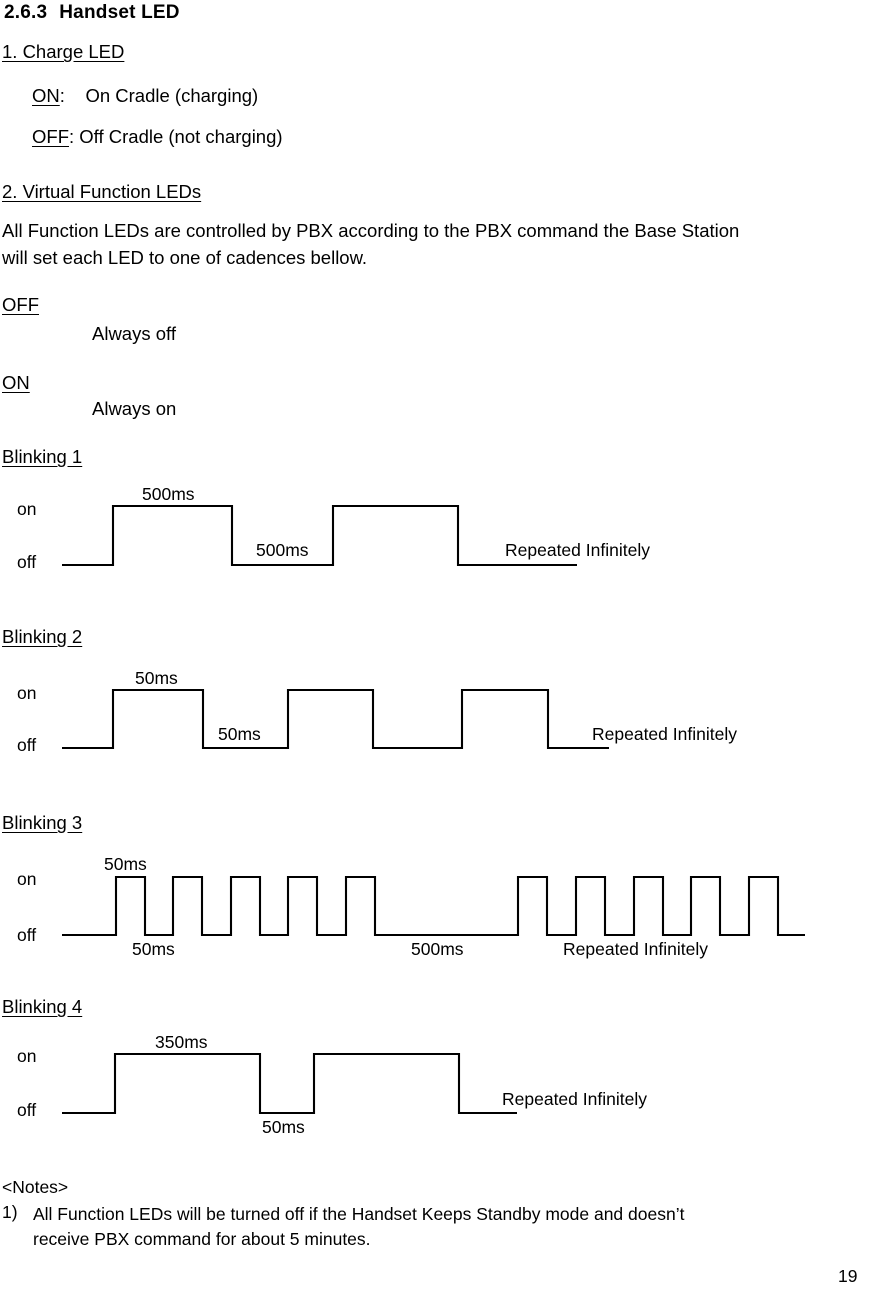 This screenshot has height=1303, width=875. Describe the element at coordinates (27, 1056) in the screenshot. I see `blinking-4-on-label: on` at that location.